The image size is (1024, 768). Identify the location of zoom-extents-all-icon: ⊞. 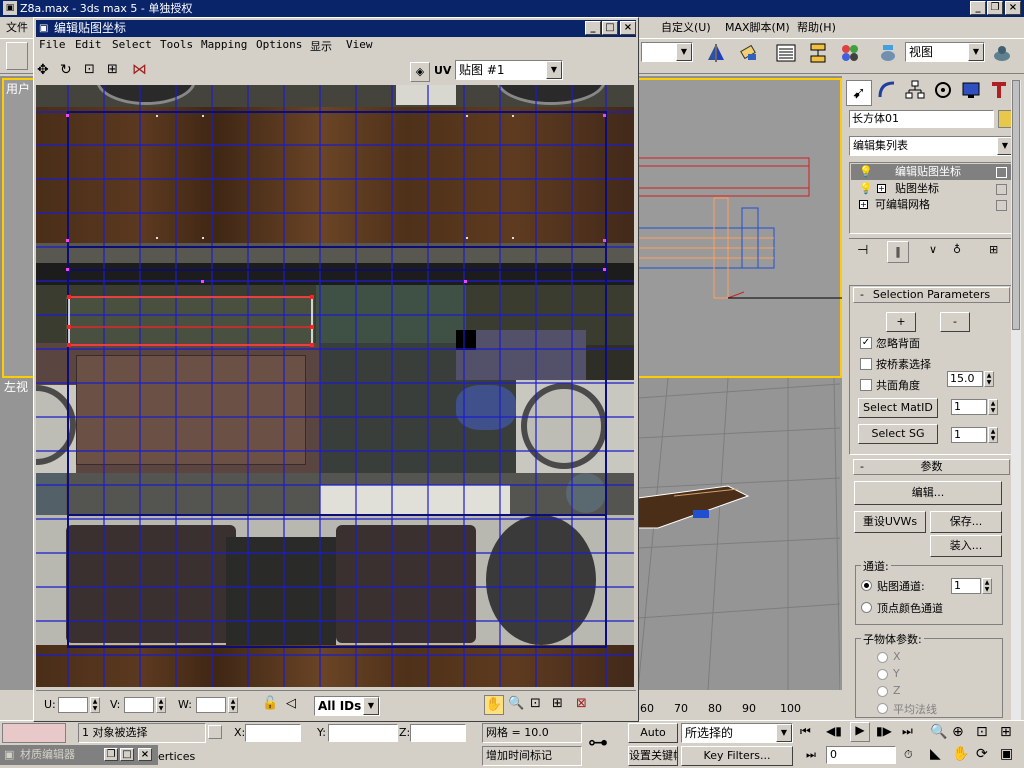
(1006, 732).